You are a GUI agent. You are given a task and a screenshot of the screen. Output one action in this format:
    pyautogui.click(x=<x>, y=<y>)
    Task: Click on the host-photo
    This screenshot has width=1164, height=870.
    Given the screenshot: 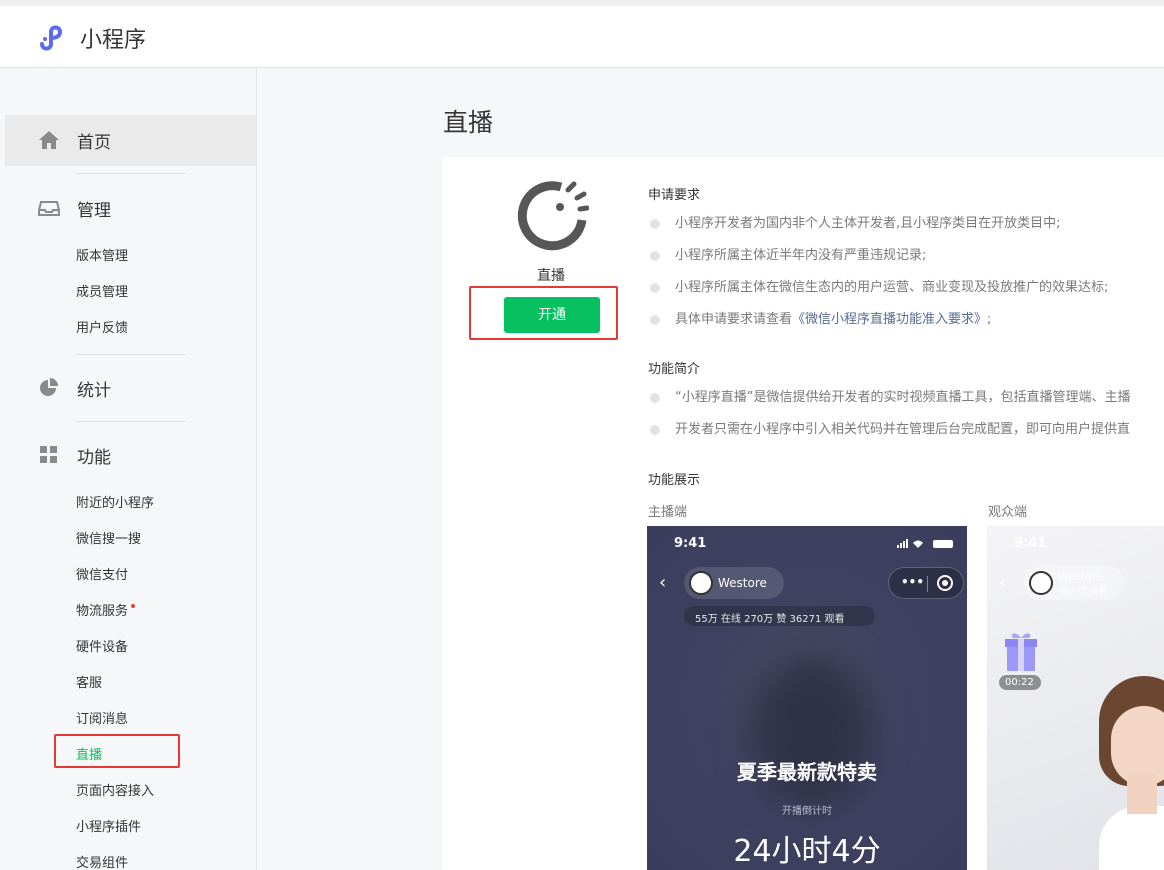 What is the action you would take?
    pyautogui.click(x=1131, y=763)
    